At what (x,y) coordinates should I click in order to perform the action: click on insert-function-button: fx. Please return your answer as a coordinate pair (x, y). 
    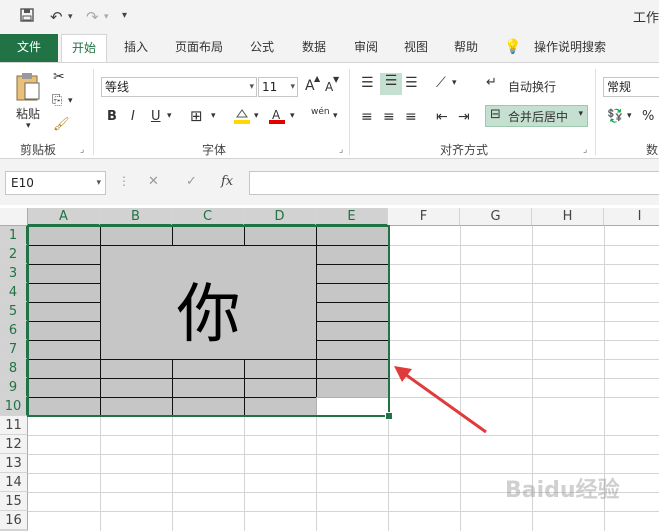
    Looking at the image, I should click on (227, 181).